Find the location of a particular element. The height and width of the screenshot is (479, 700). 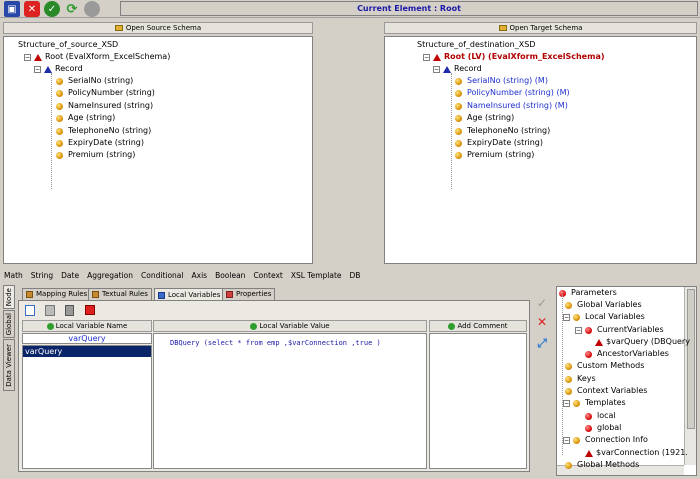

variables-icon is located at coordinates (588, 330).